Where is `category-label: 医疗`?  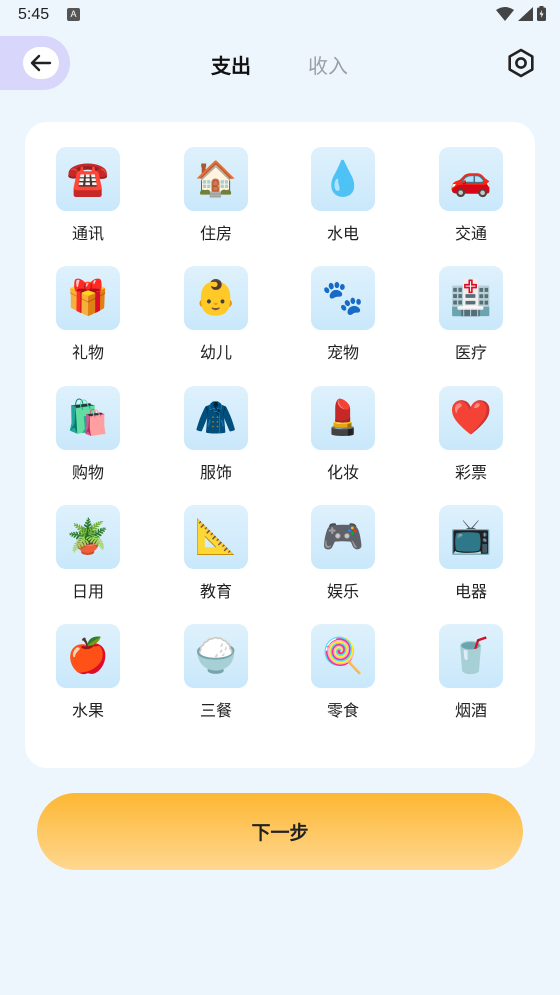
category-label: 医疗 is located at coordinates (470, 352).